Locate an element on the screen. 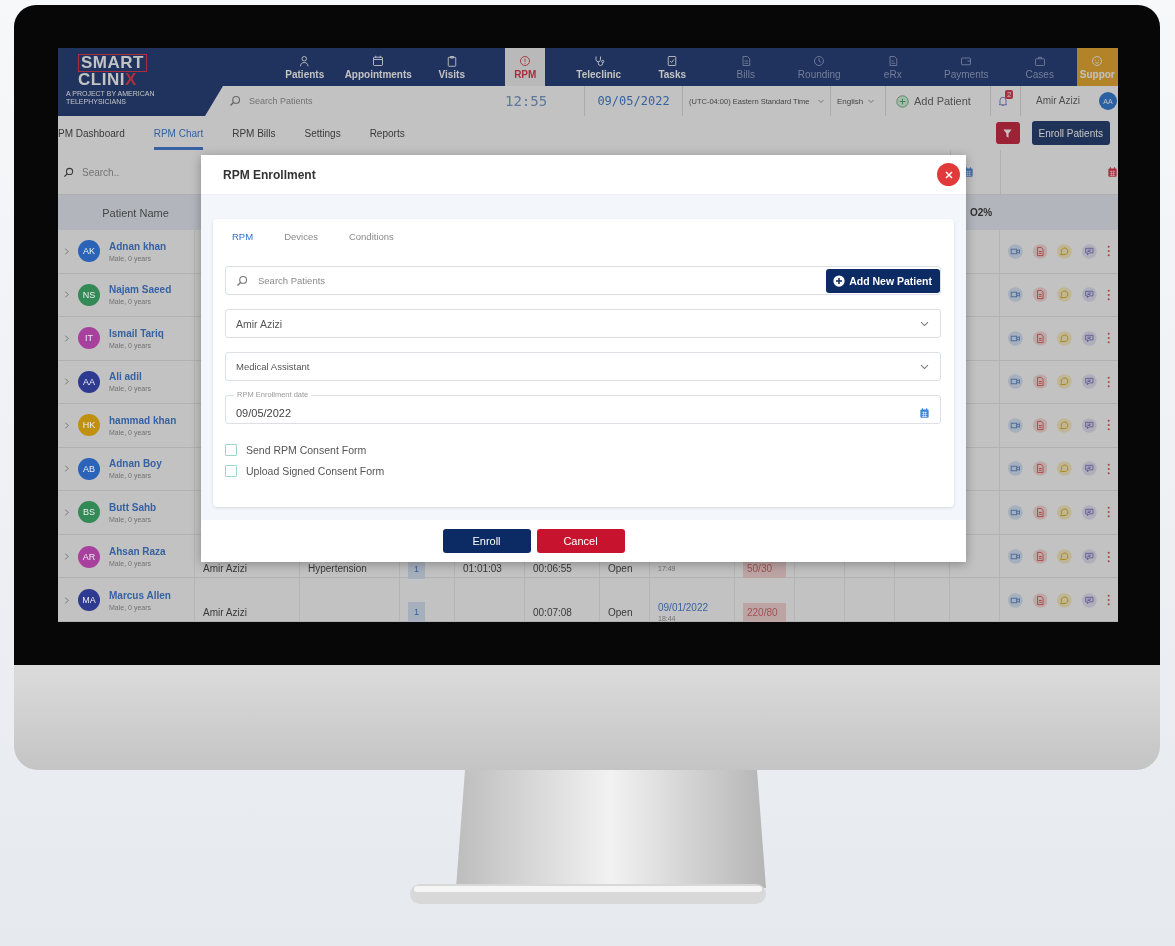 This screenshot has width=1175, height=946. close-button is located at coordinates (948, 174).